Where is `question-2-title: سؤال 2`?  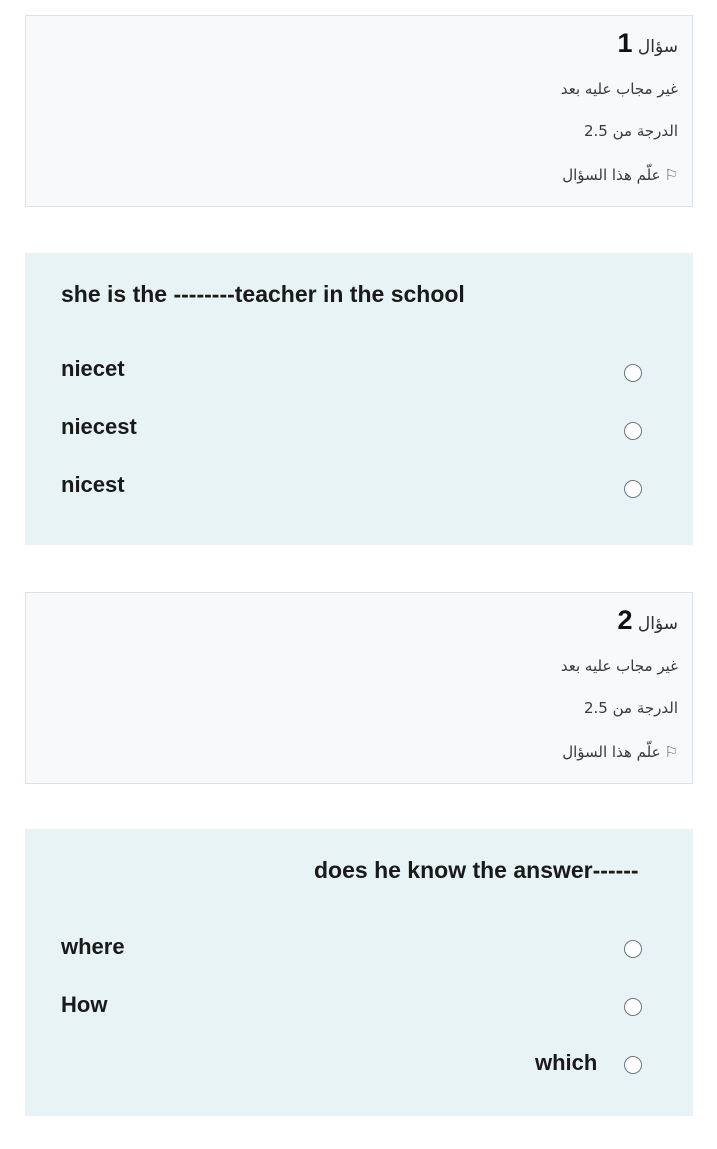
question-2-title: سؤال 2 is located at coordinates (647, 620).